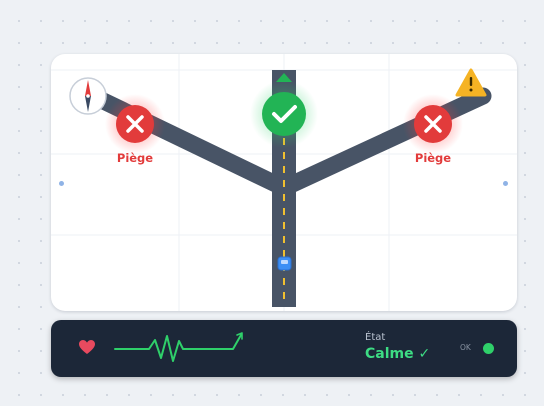 The height and width of the screenshot is (406, 544). I want to click on state-label: État, so click(375, 337).